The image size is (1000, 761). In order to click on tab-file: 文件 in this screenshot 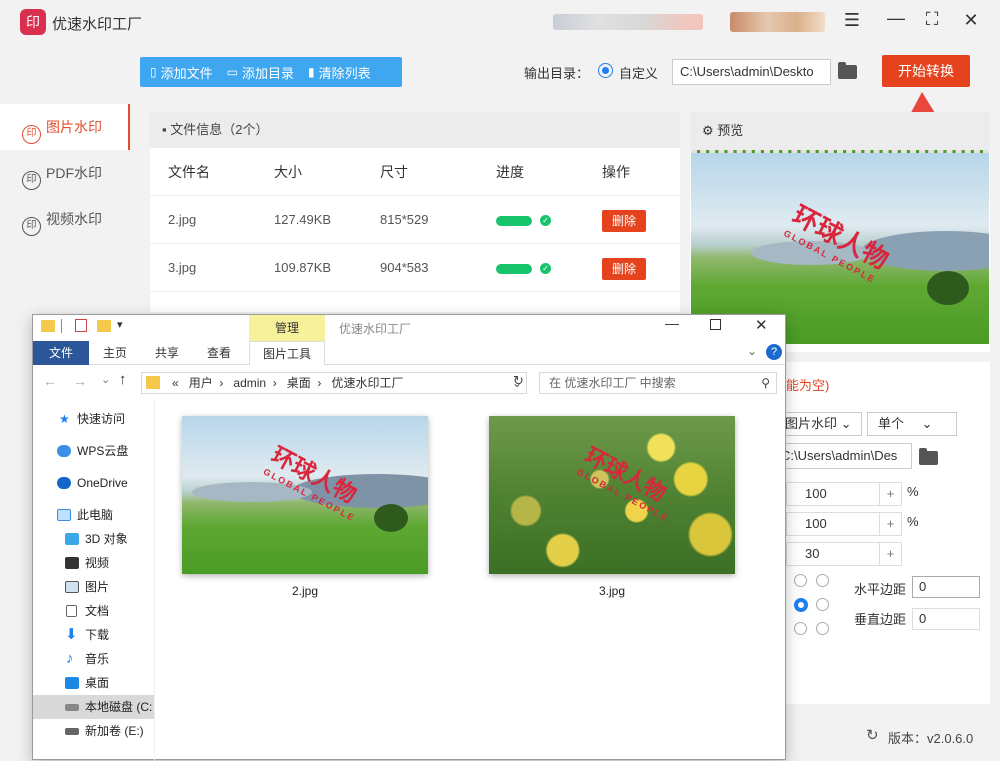, I will do `click(61, 353)`.